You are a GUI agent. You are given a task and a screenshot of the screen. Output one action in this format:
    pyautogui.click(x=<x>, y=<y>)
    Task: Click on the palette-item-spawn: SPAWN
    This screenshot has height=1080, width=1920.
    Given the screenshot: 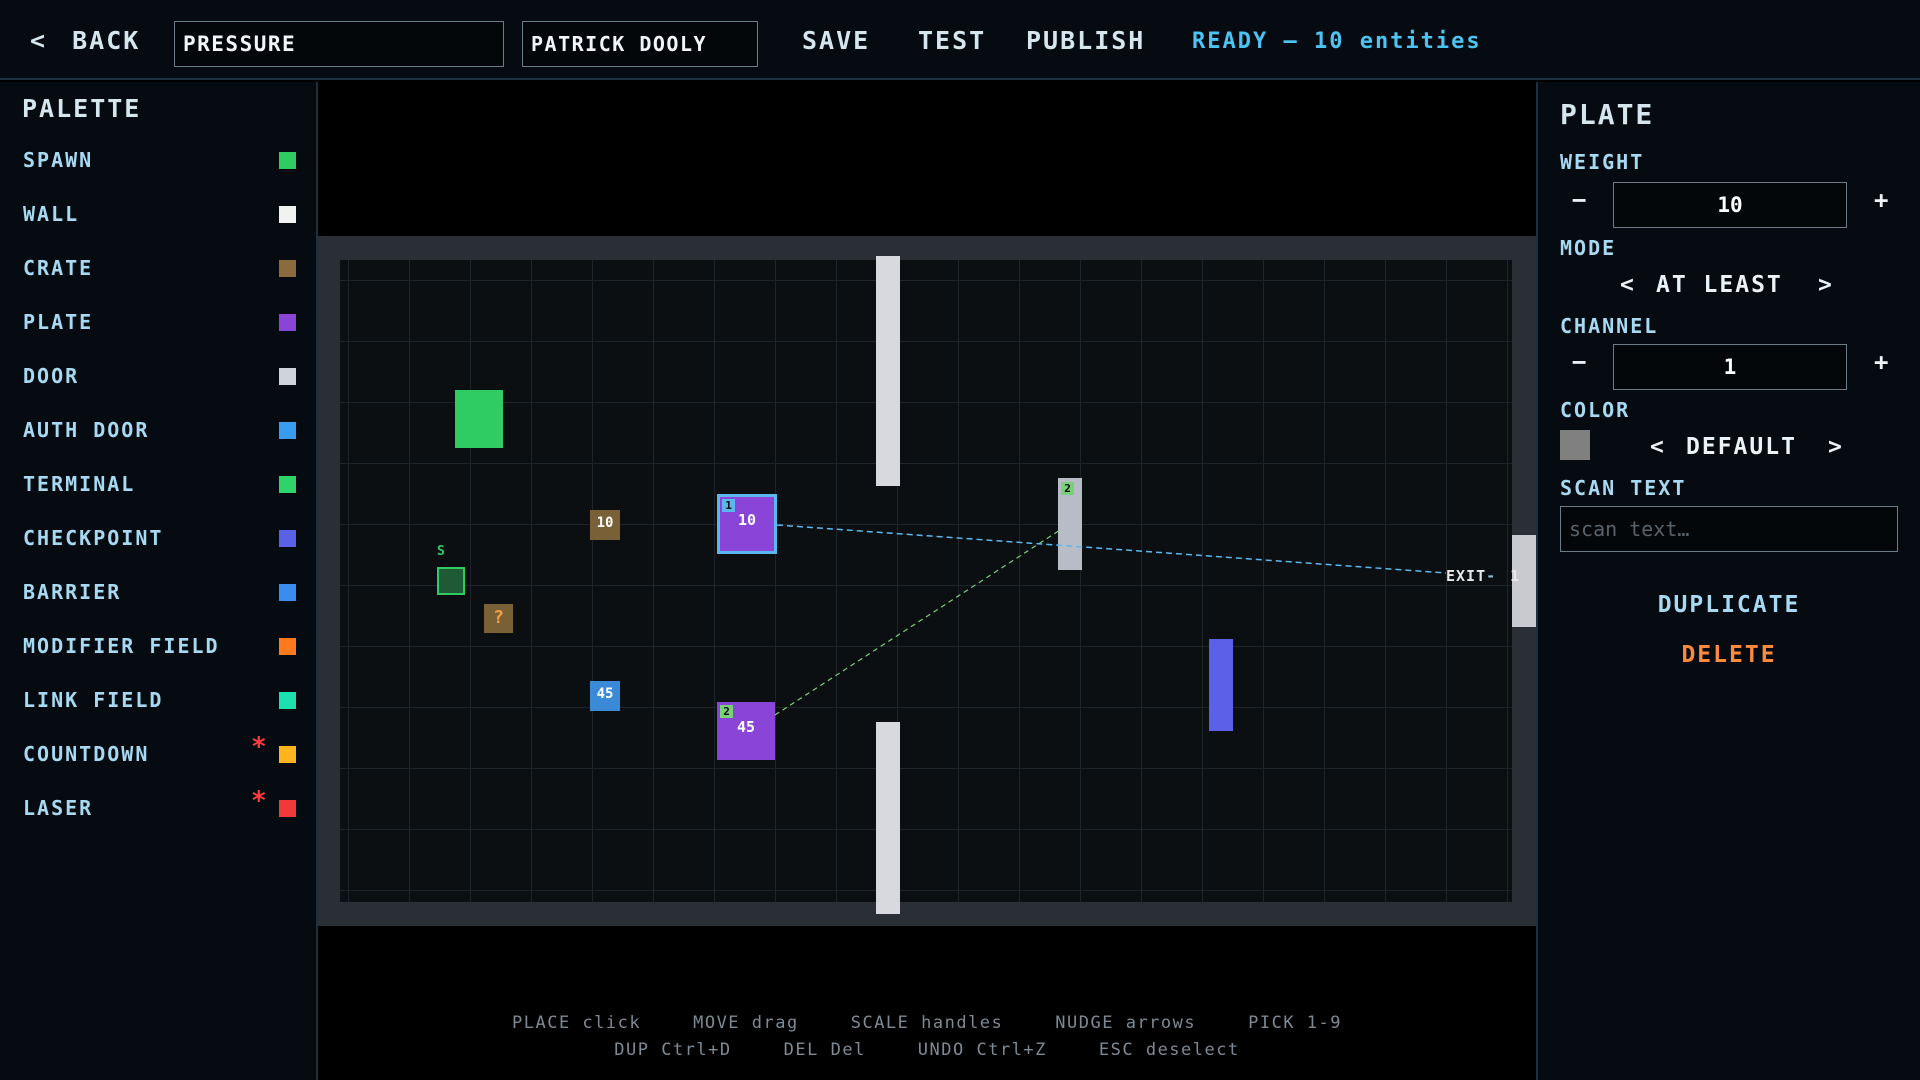 What is the action you would take?
    pyautogui.click(x=158, y=162)
    